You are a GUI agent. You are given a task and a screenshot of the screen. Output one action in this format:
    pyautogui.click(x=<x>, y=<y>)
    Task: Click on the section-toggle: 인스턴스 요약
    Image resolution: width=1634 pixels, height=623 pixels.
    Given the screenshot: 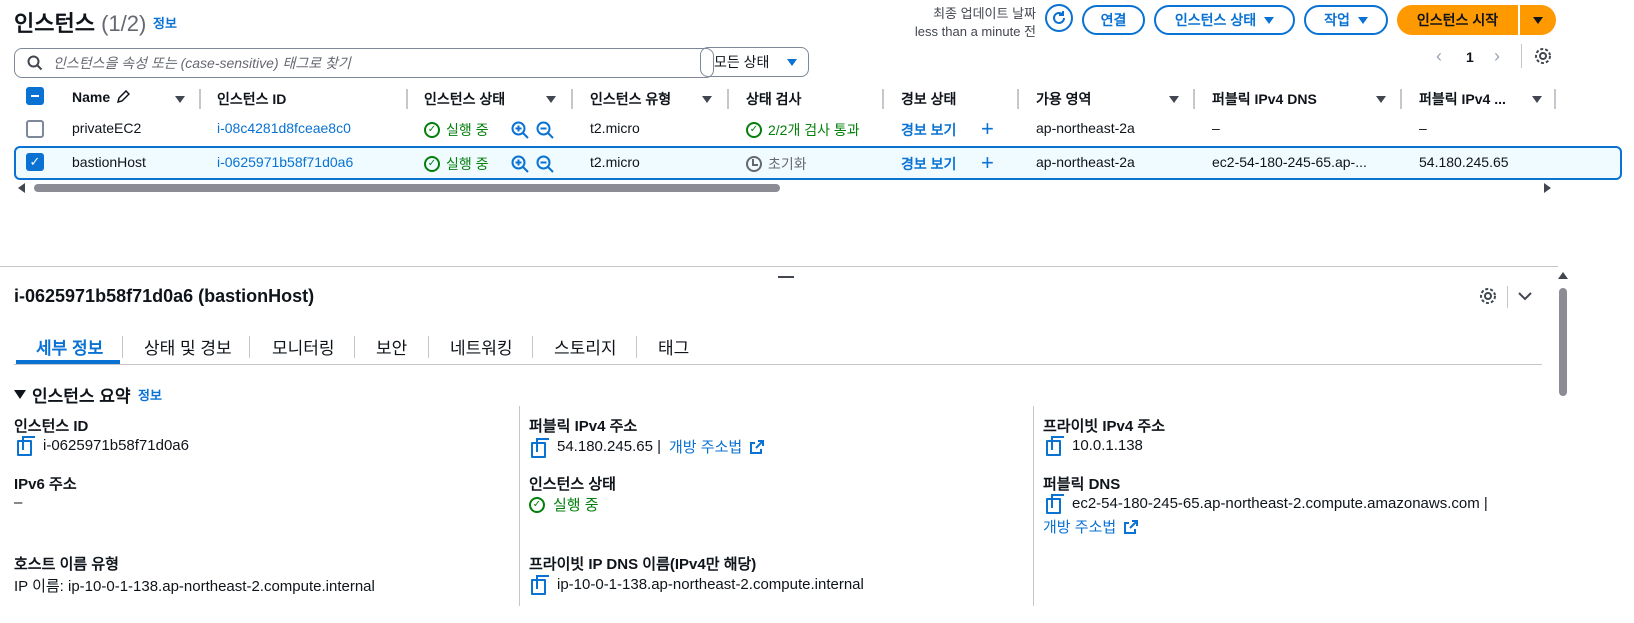 What is the action you would take?
    pyautogui.click(x=72, y=394)
    